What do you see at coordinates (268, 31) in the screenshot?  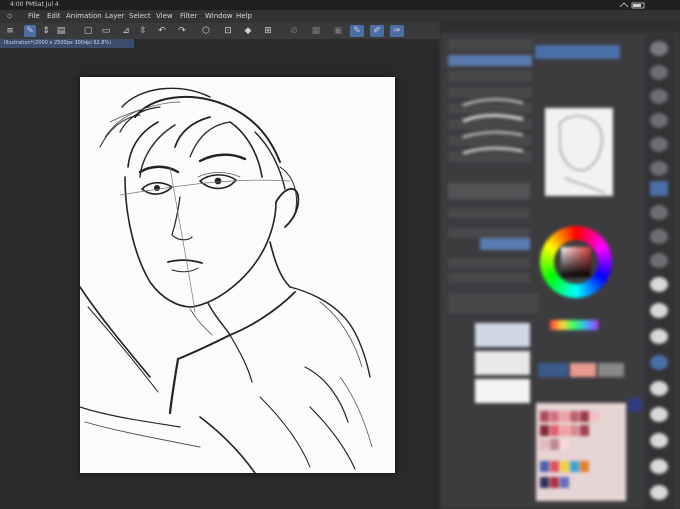 I see `crop-icon: ⊞` at bounding box center [268, 31].